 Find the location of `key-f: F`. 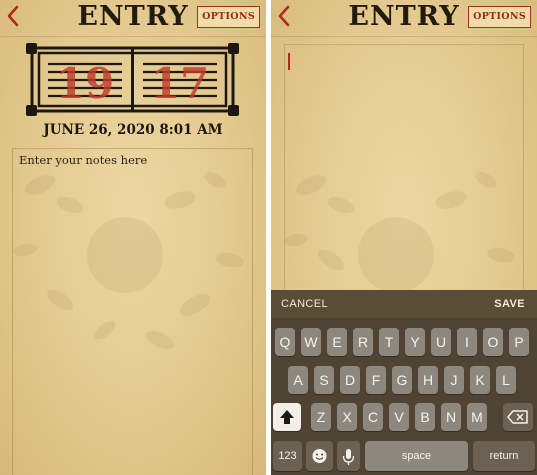

key-f: F is located at coordinates (376, 380).